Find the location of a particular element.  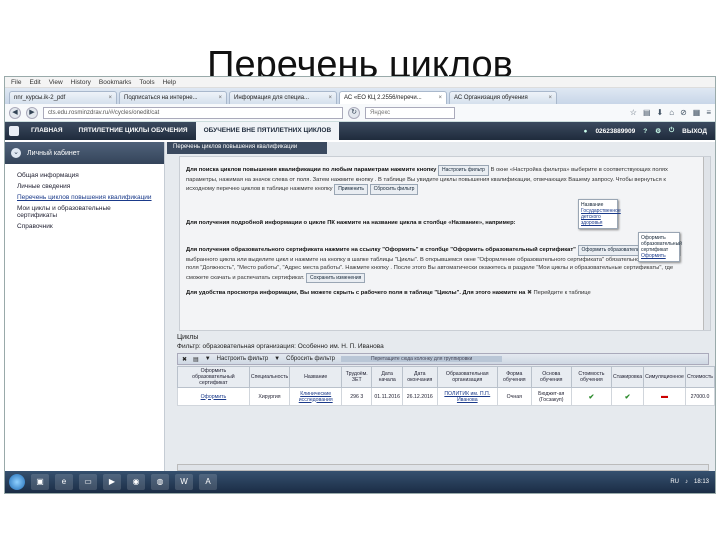

cell-sim: ▬ is located at coordinates (664, 396).